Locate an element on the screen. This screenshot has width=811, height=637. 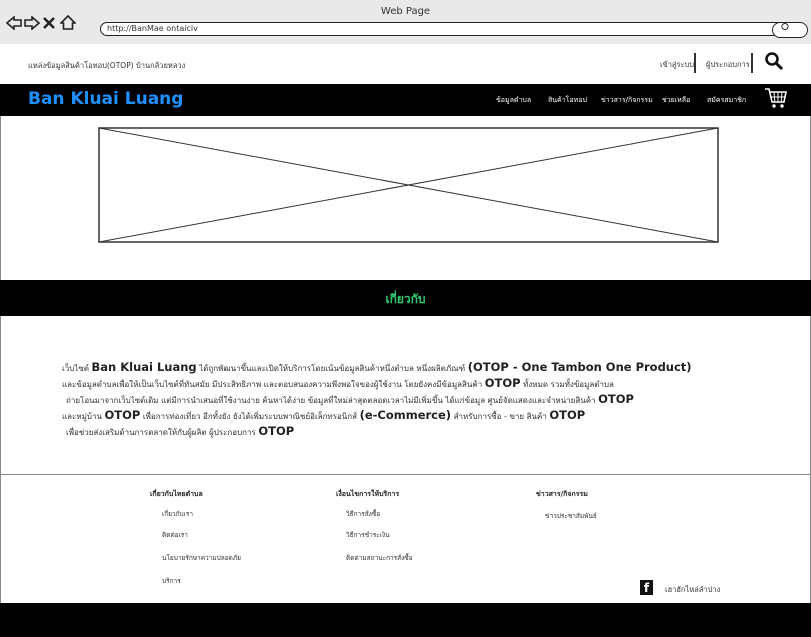
forward-icon is located at coordinates (32, 23).